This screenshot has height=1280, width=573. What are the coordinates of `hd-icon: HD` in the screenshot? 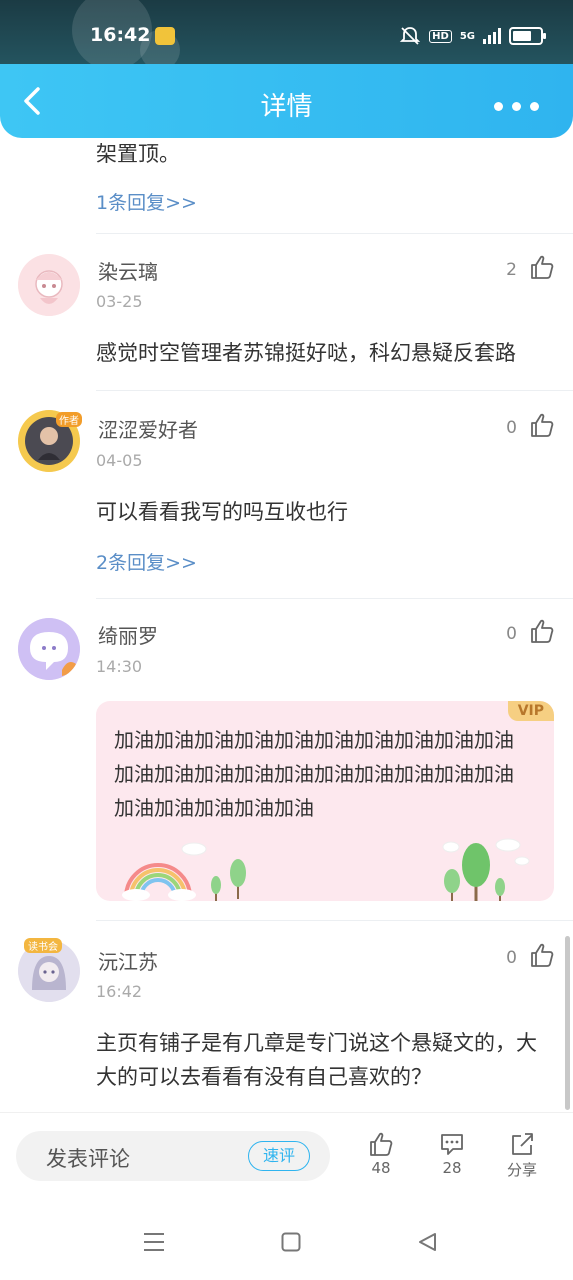 It's located at (440, 36).